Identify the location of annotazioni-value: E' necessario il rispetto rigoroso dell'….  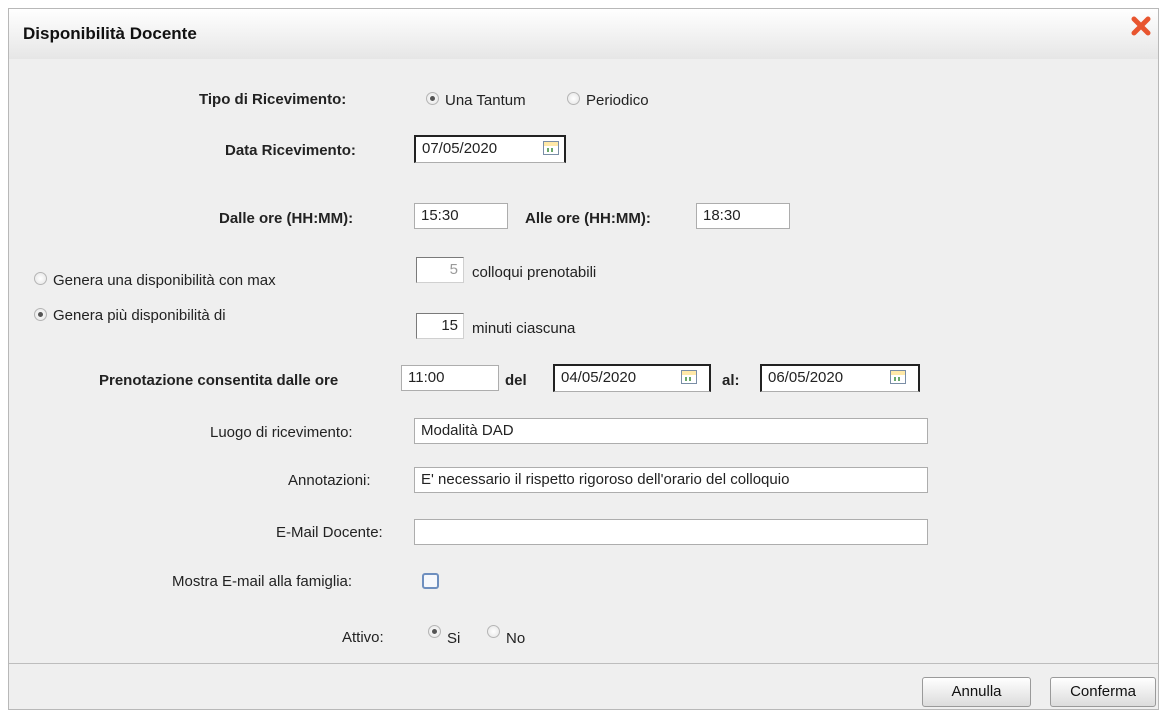
(605, 479).